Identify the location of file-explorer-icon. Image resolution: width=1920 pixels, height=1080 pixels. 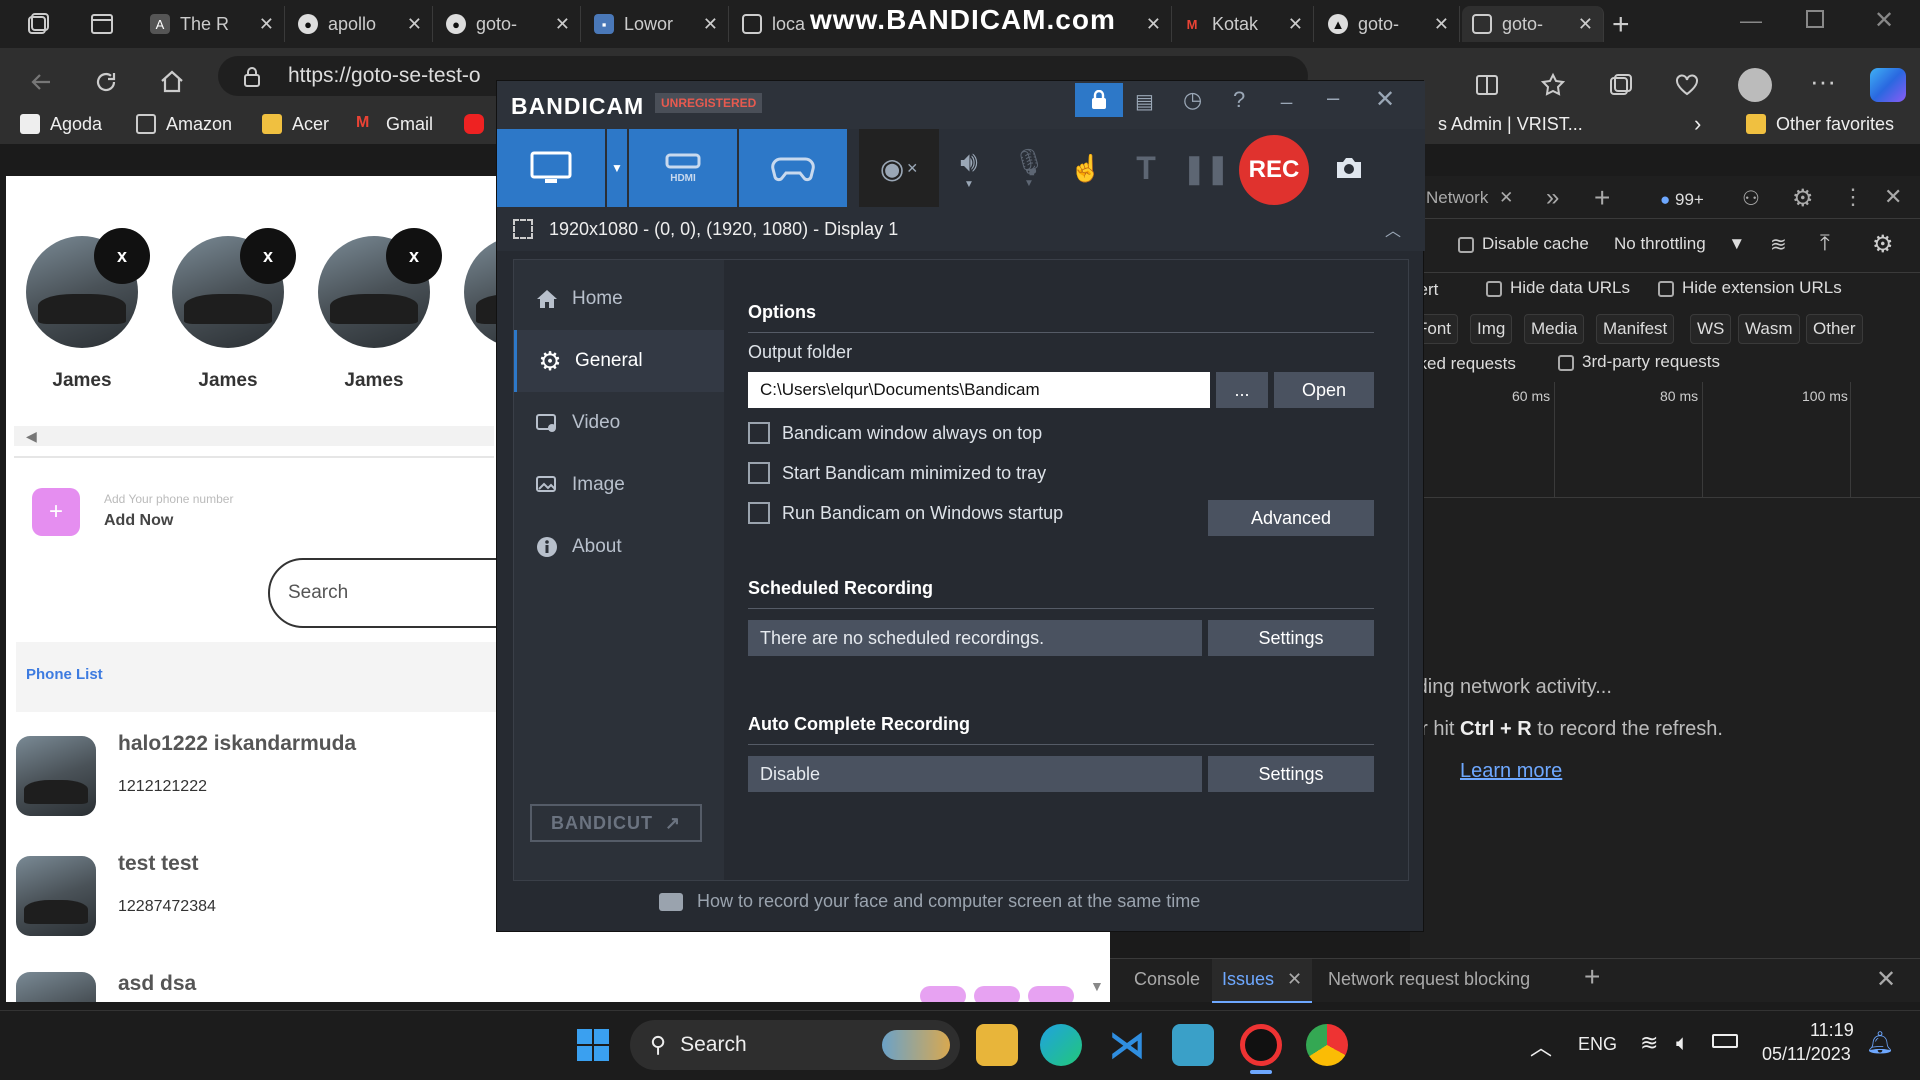
(997, 1045).